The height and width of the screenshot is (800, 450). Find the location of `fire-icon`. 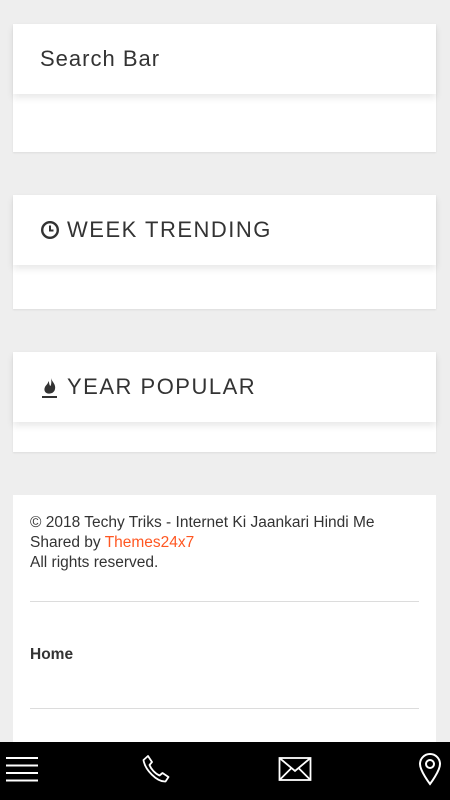

fire-icon is located at coordinates (50, 387).